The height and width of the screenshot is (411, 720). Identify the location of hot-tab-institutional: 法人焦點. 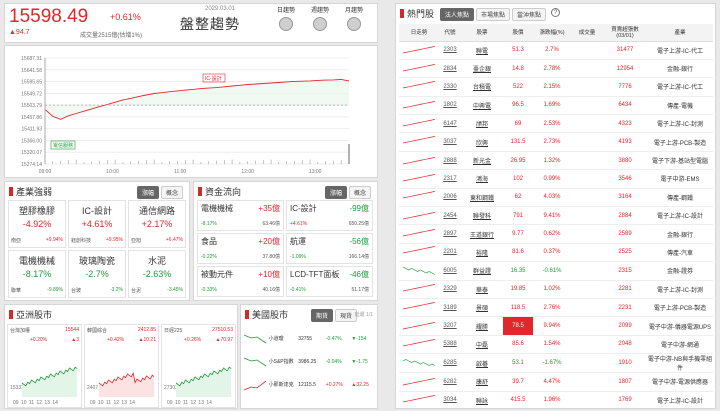
(457, 14).